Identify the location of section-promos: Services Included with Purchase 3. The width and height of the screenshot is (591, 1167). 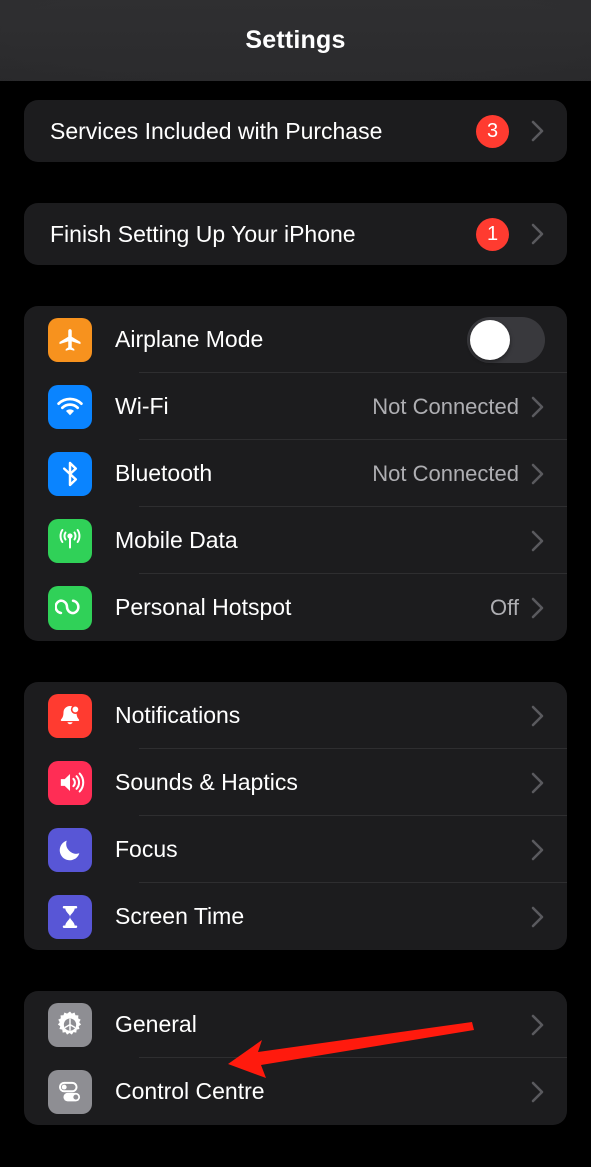
(295, 131).